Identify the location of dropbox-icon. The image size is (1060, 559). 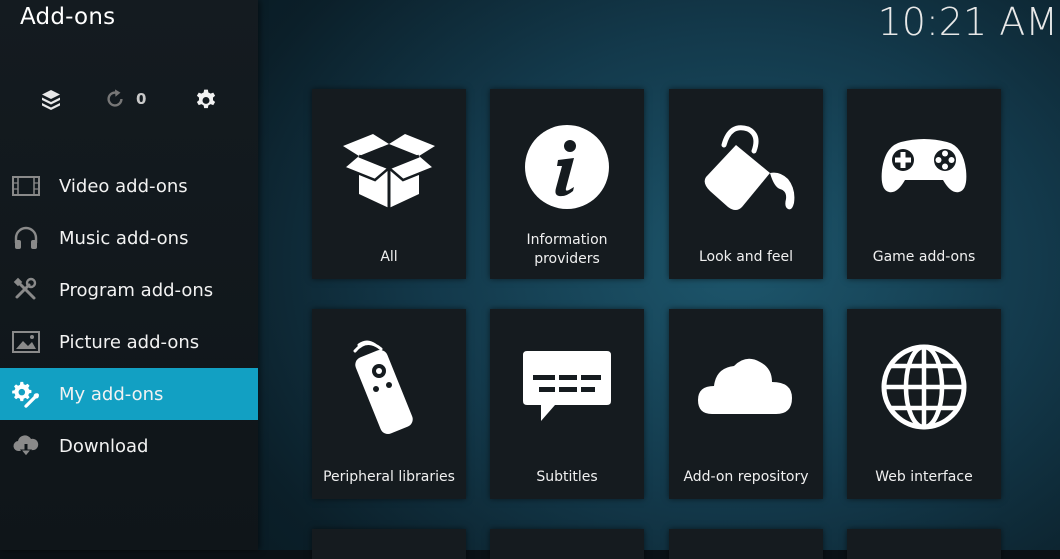
(51, 100).